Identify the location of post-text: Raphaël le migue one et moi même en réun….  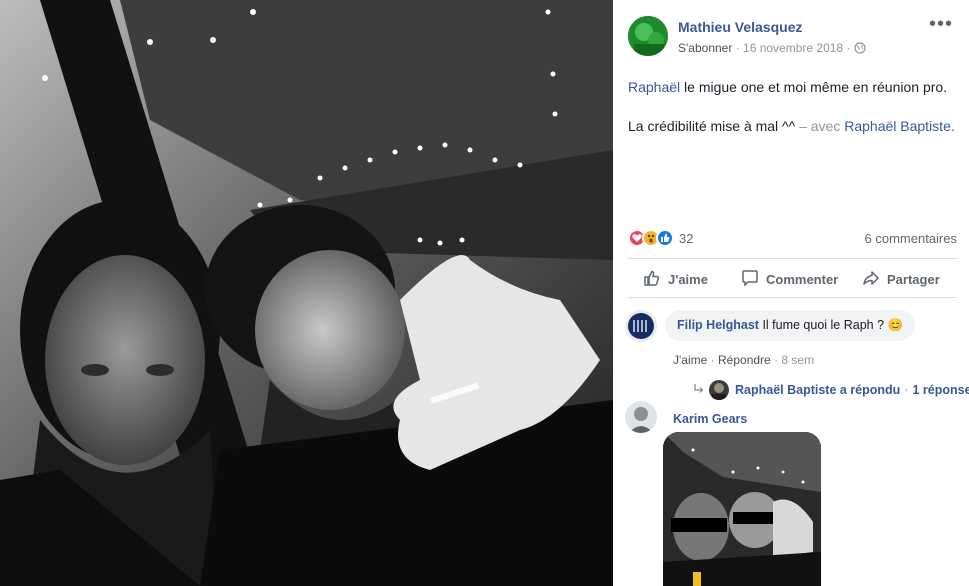
(793, 116).